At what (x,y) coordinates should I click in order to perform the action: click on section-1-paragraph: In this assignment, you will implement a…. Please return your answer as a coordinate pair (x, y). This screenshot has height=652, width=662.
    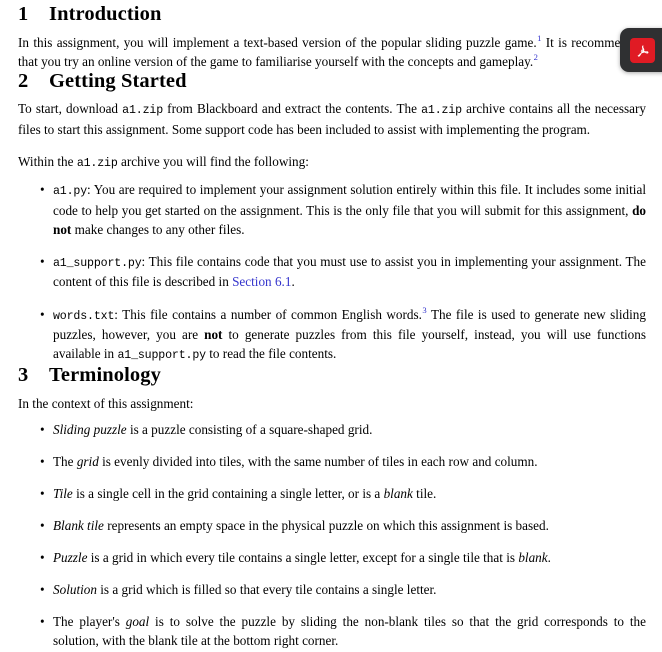
    Looking at the image, I should click on (332, 52).